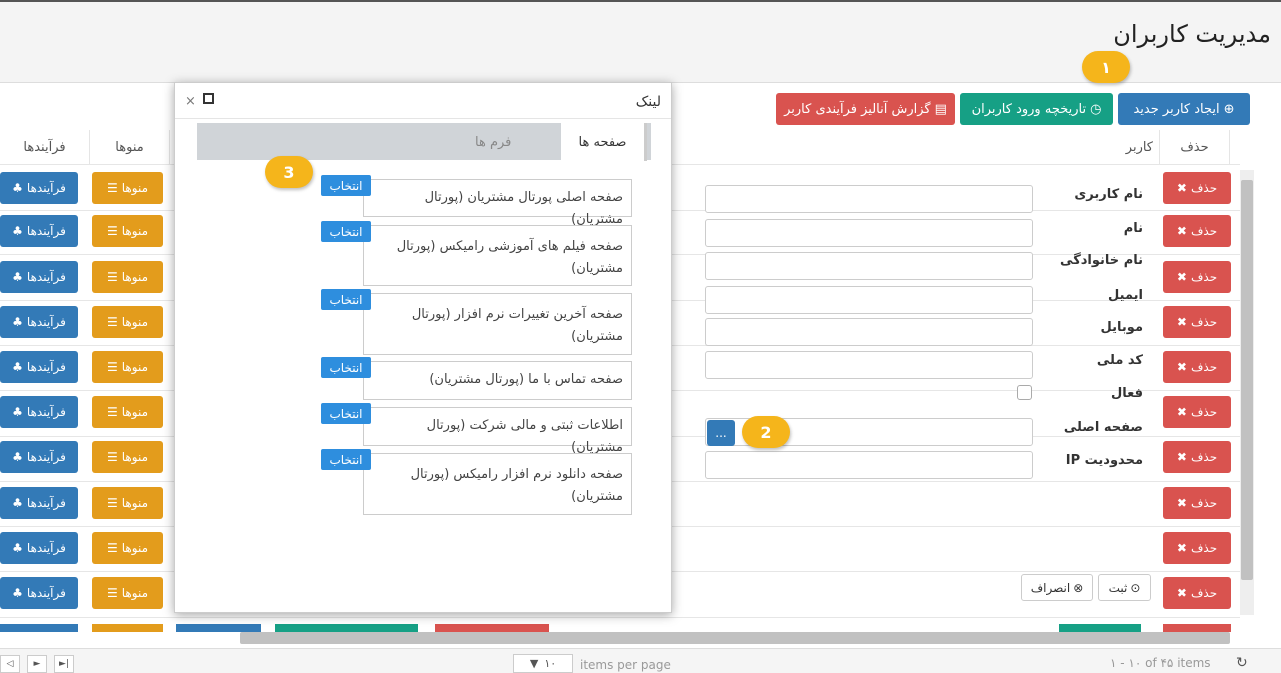  I want to click on header-menus: منوها, so click(130, 147).